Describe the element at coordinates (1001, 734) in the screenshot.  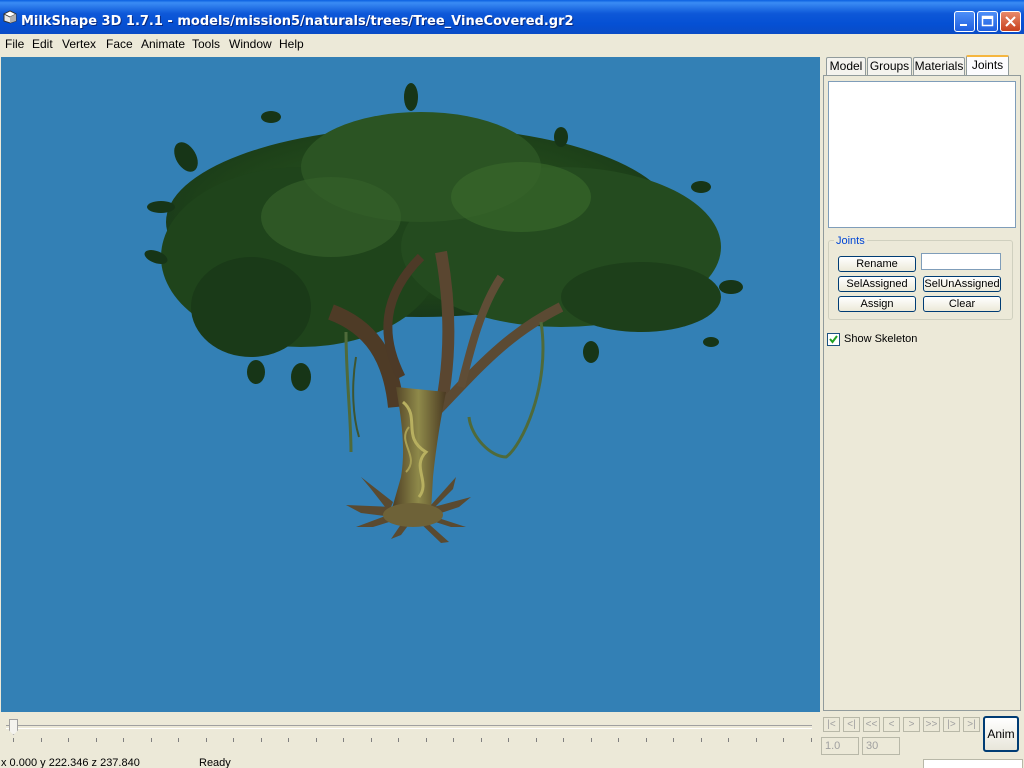
I see `anim-mode-button: Anim` at that location.